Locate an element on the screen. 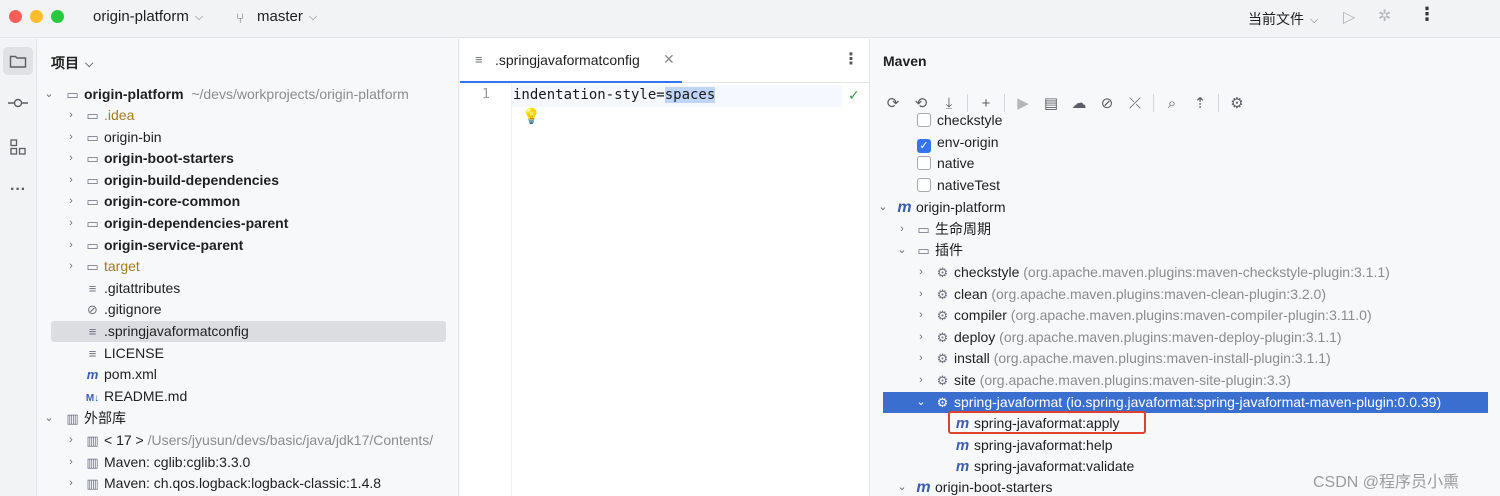 This screenshot has width=1500, height=496. lightbulb-icon: 💡 is located at coordinates (531, 116).